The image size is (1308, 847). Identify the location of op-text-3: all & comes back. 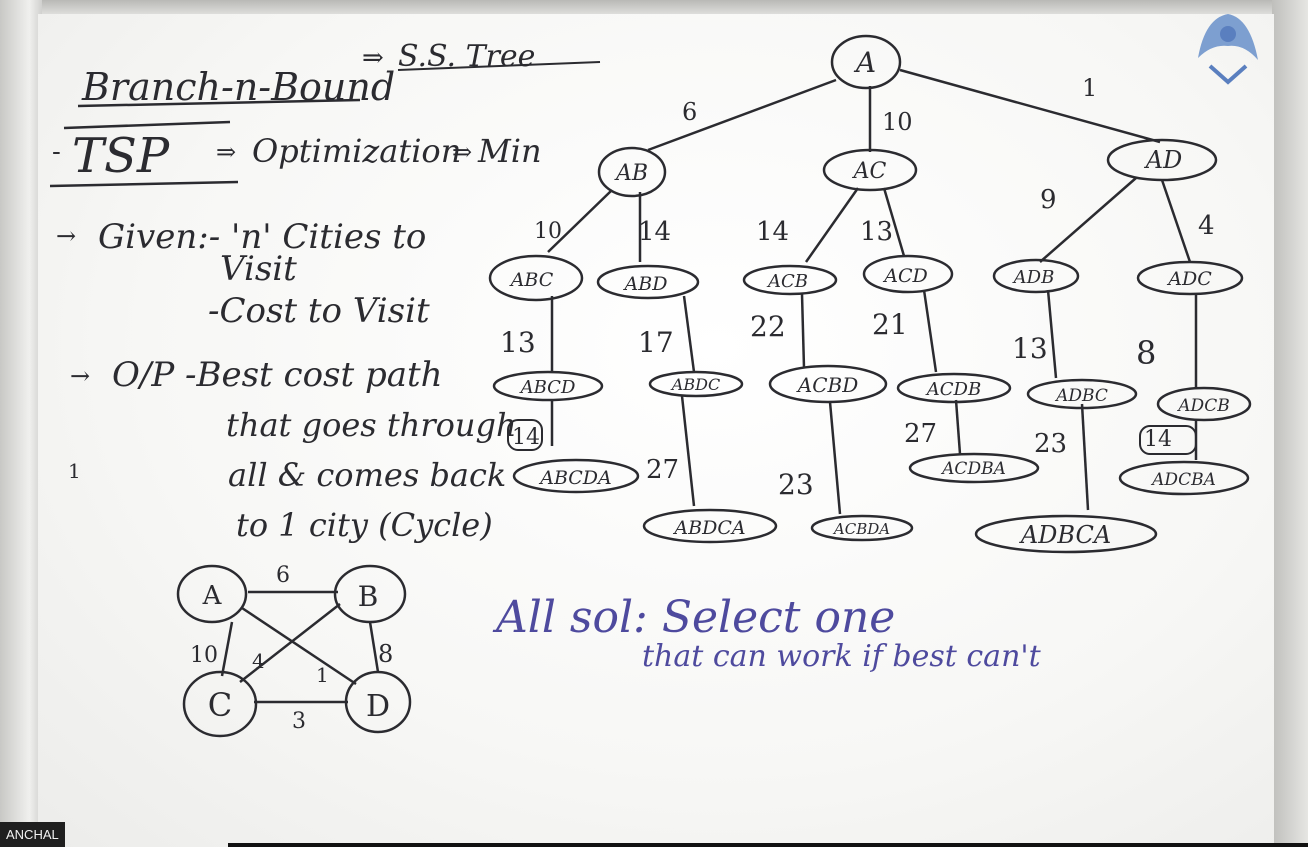
(367, 475).